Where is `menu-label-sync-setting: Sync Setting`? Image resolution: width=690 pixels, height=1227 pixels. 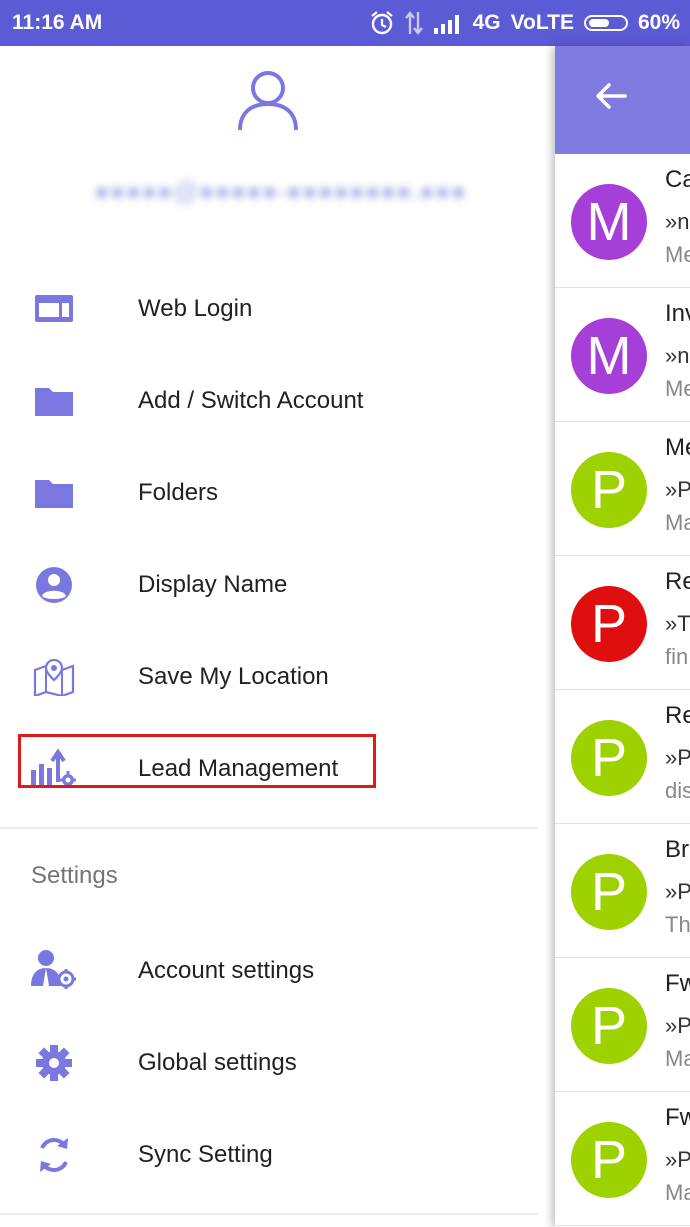 menu-label-sync-setting: Sync Setting is located at coordinates (205, 1154).